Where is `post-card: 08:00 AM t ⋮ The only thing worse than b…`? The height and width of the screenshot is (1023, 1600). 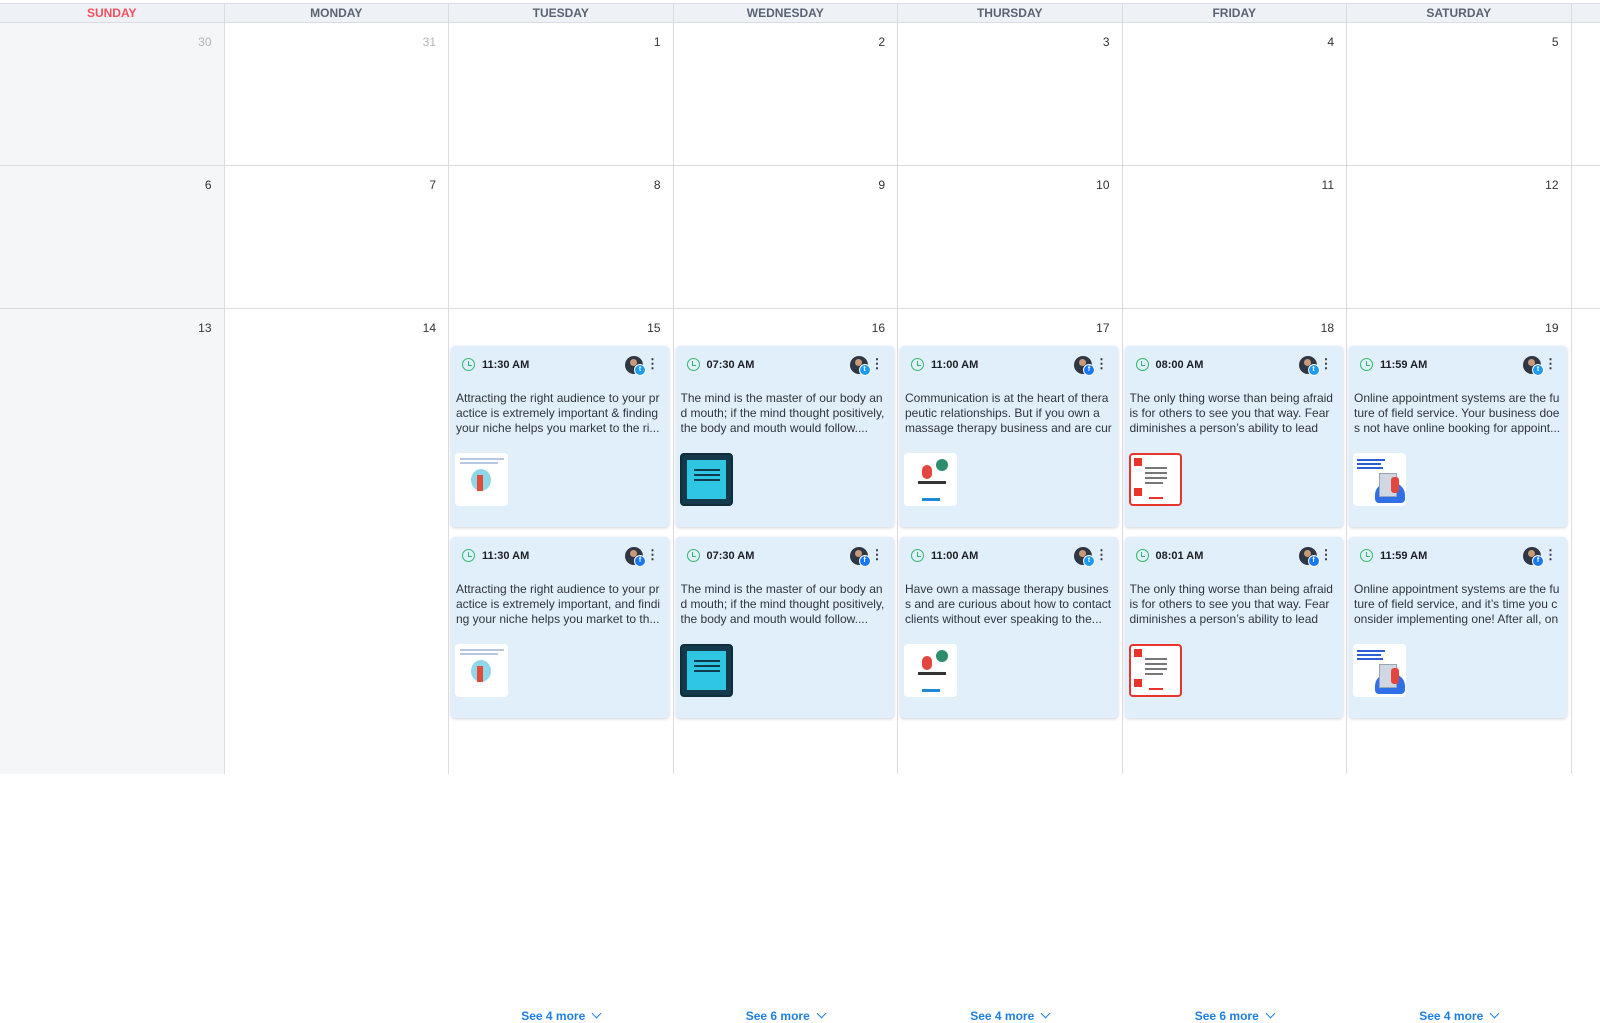 post-card: 08:00 AM t ⋮ The only thing worse than b… is located at coordinates (1233, 436).